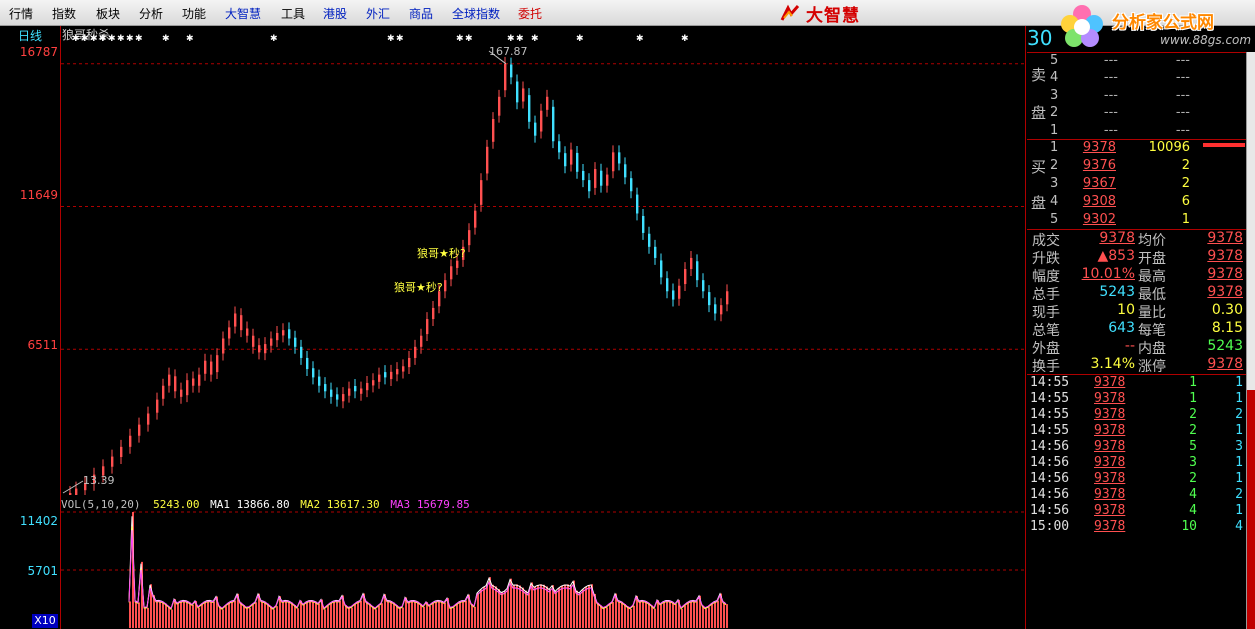  I want to click on menu-item-orders: 委托, so click(530, 13).